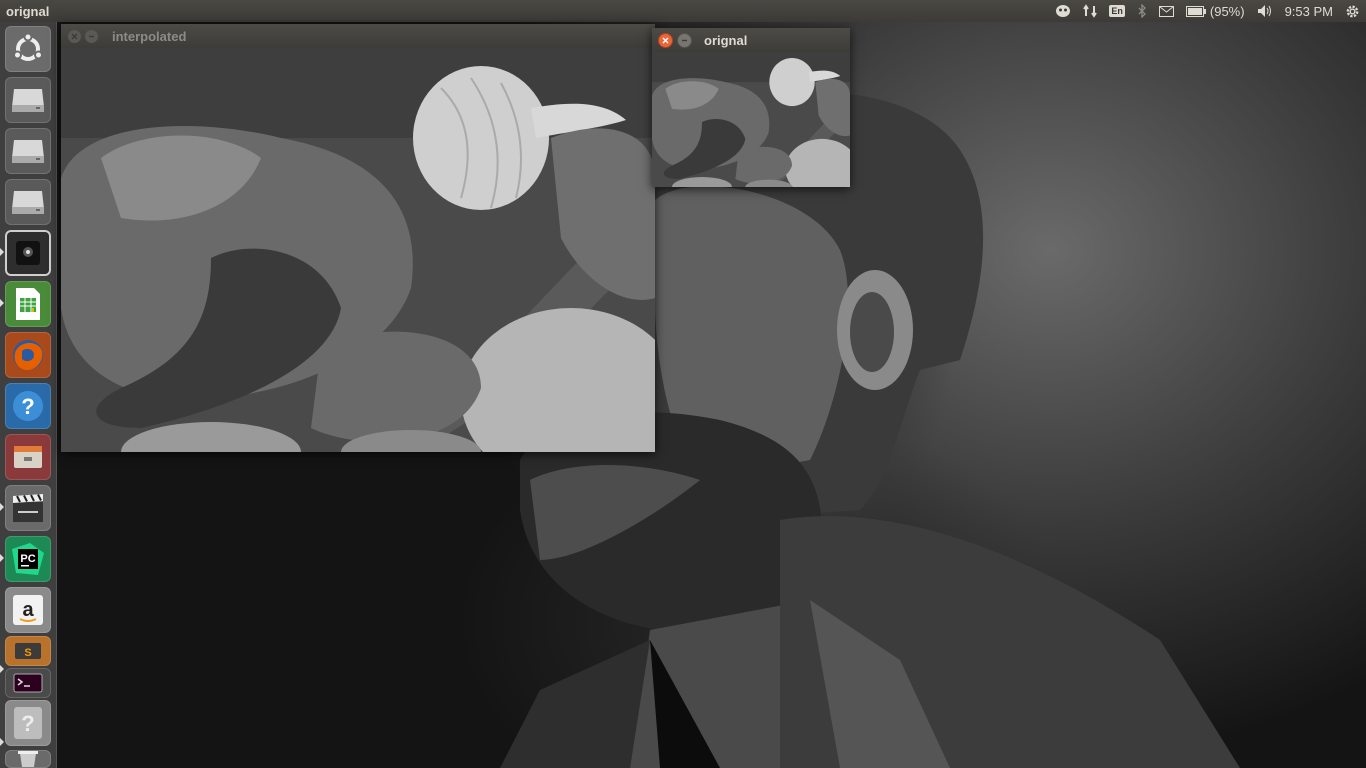 The width and height of the screenshot is (1366, 768). What do you see at coordinates (751, 119) in the screenshot?
I see `original-image` at bounding box center [751, 119].